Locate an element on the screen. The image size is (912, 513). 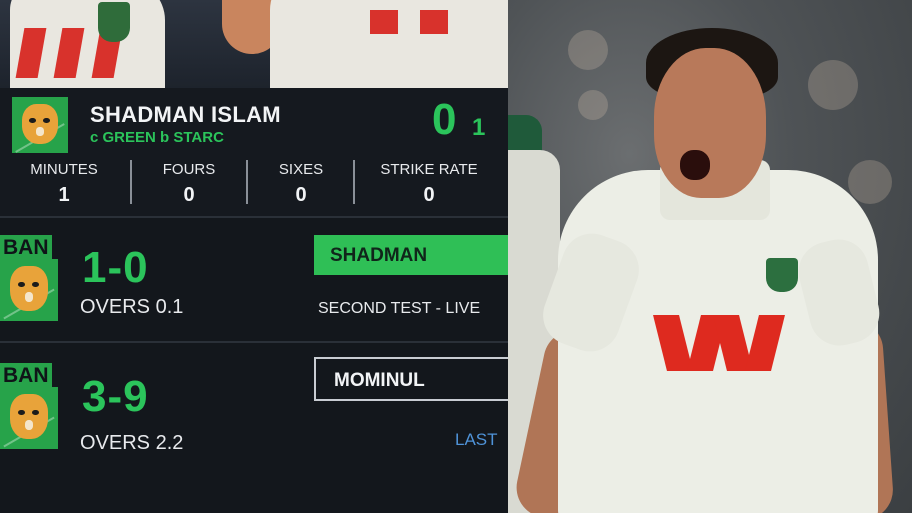
stat-label: SIXES is located at coordinates (301, 169).